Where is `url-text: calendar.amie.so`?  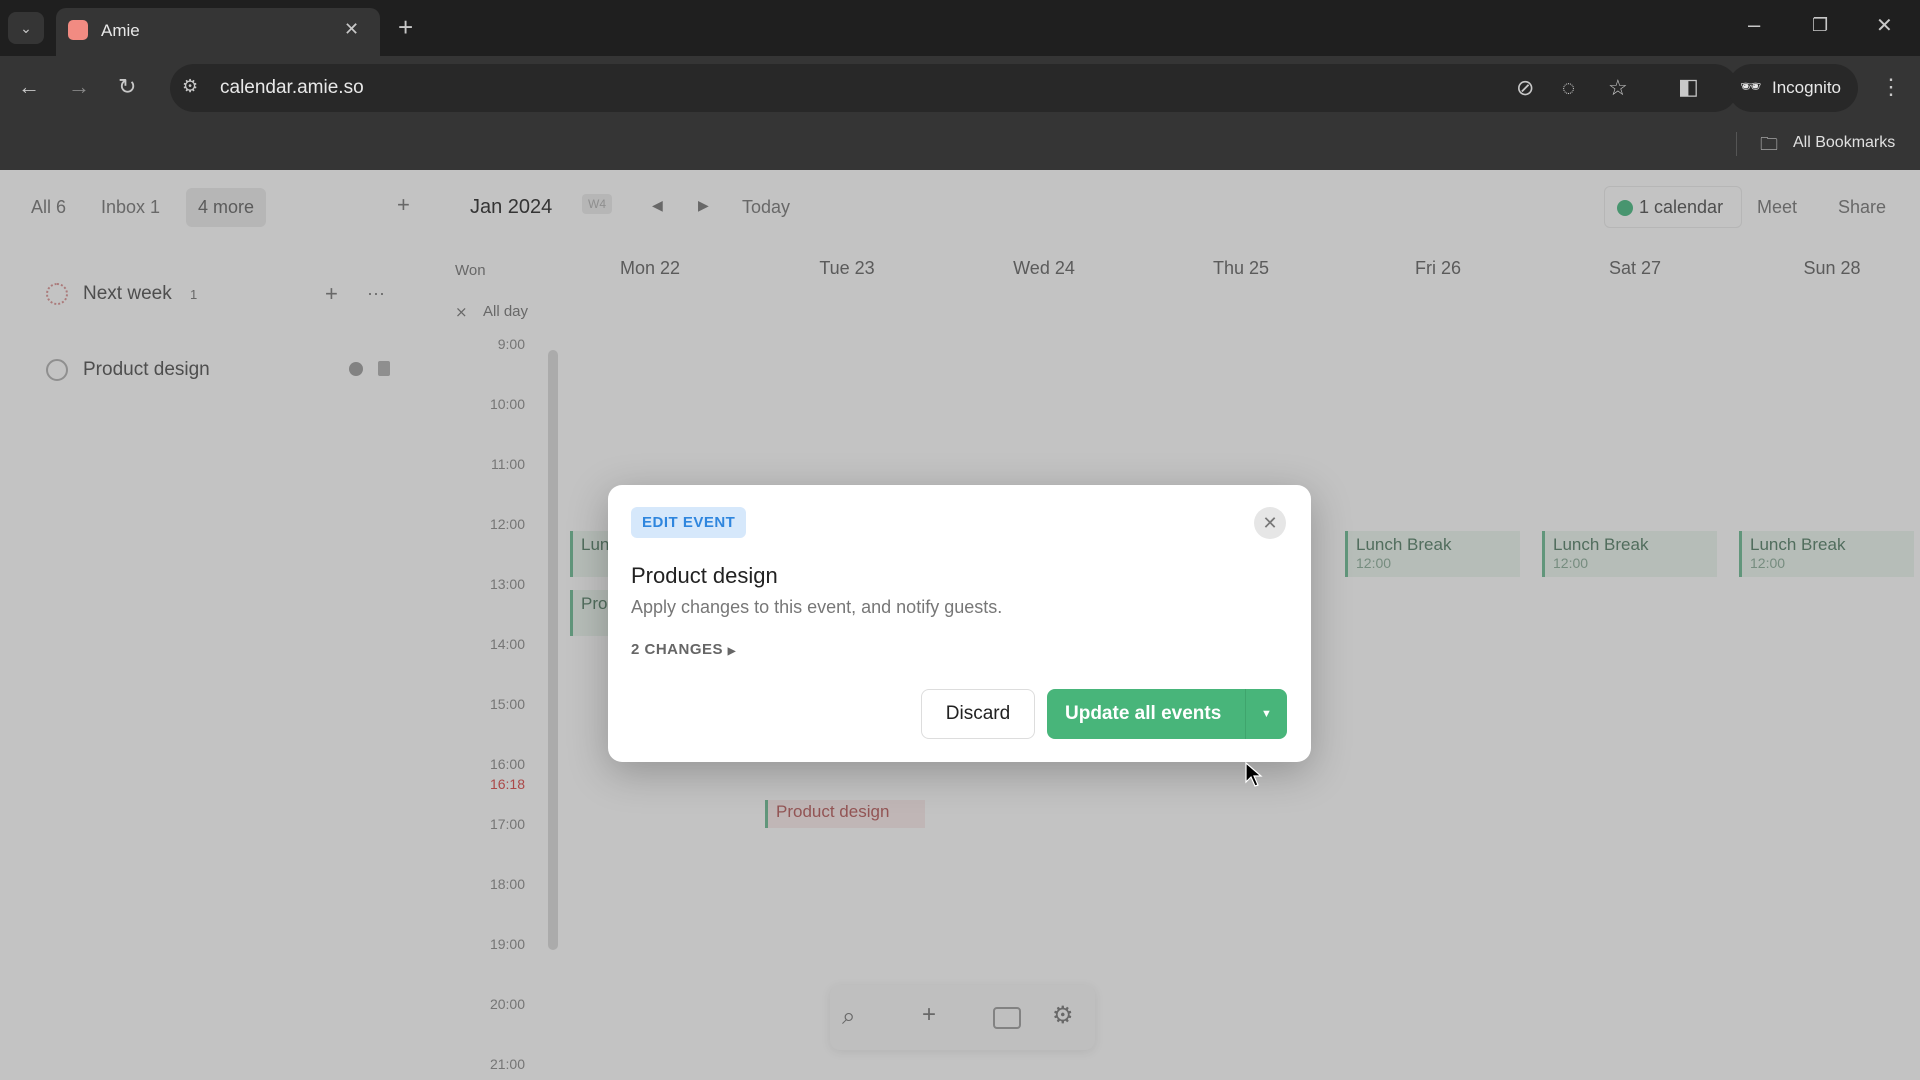
url-text: calendar.amie.so is located at coordinates (292, 87).